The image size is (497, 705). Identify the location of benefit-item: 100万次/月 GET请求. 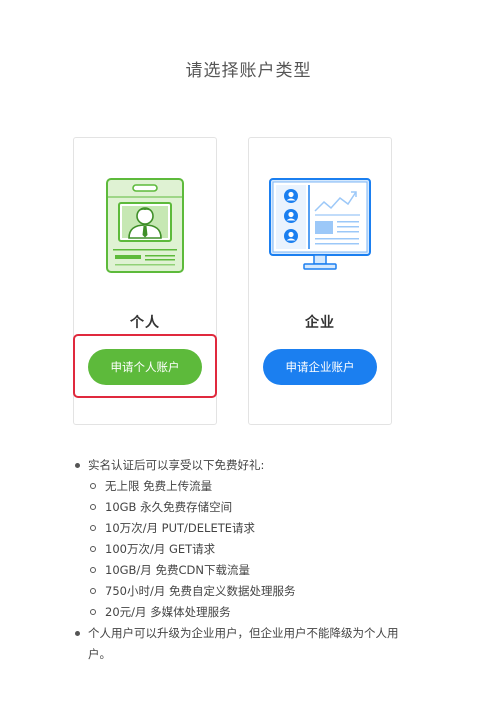
(245, 549).